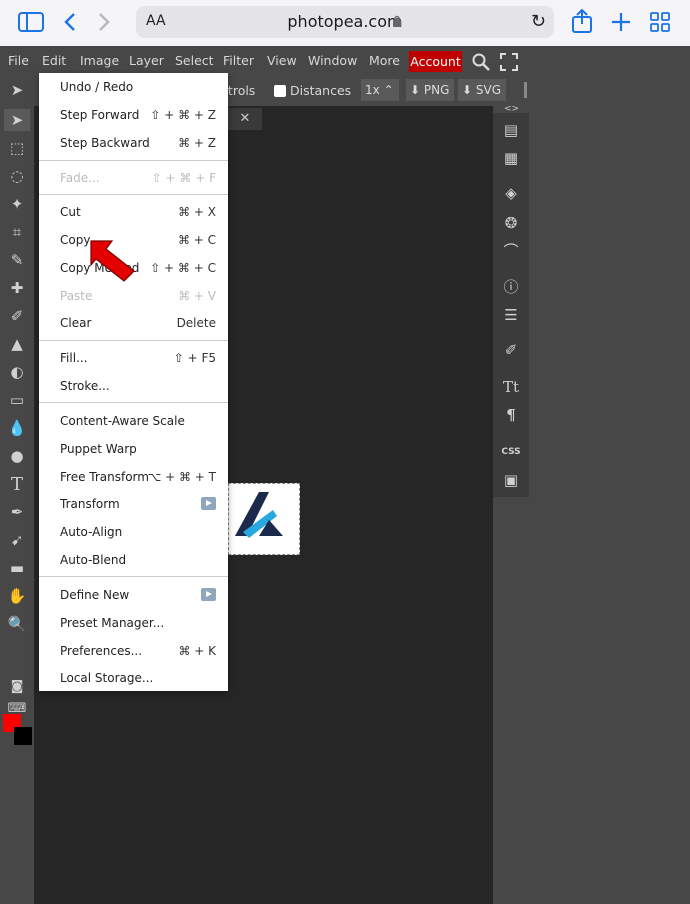 This screenshot has height=904, width=690. Describe the element at coordinates (511, 223) in the screenshot. I see `channels-panel-icon: ❂` at that location.